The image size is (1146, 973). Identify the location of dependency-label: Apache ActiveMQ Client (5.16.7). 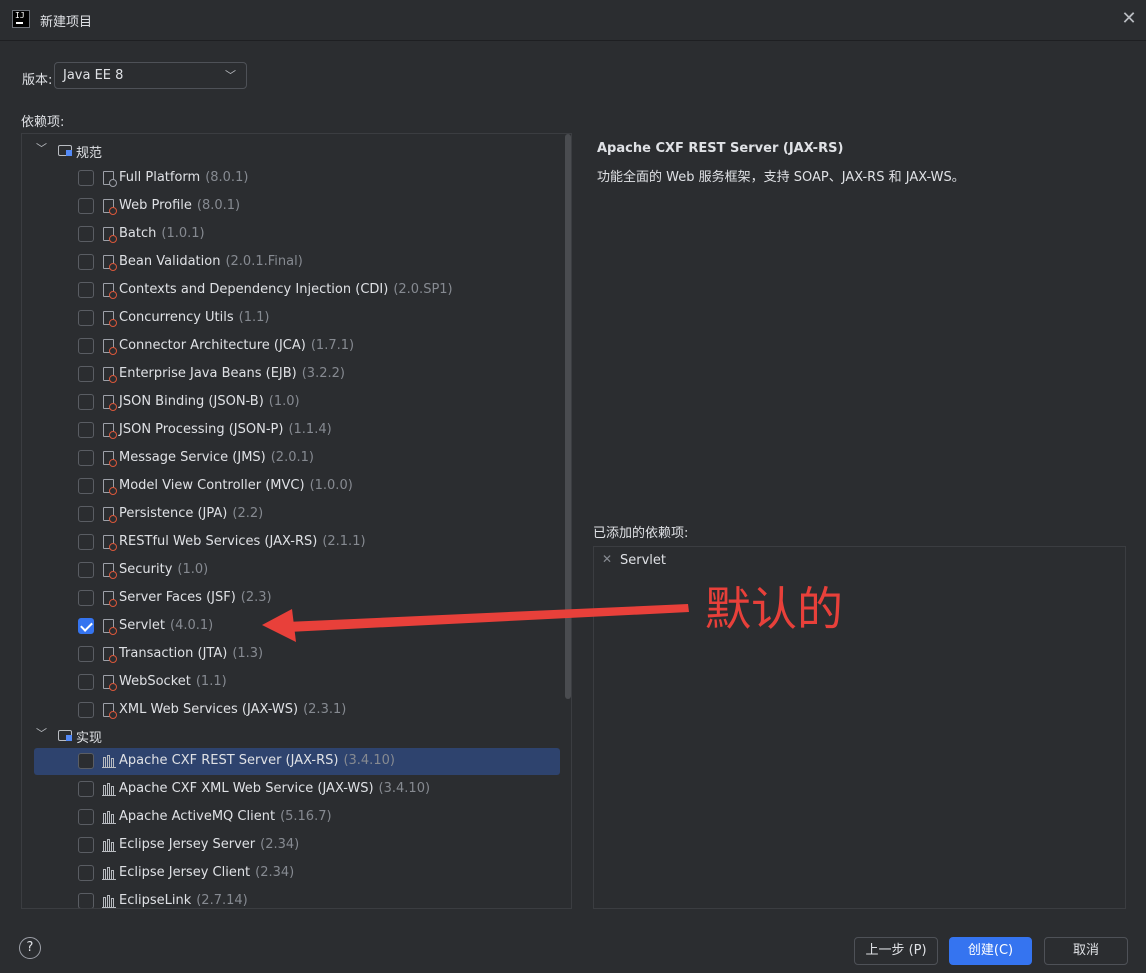
(225, 816).